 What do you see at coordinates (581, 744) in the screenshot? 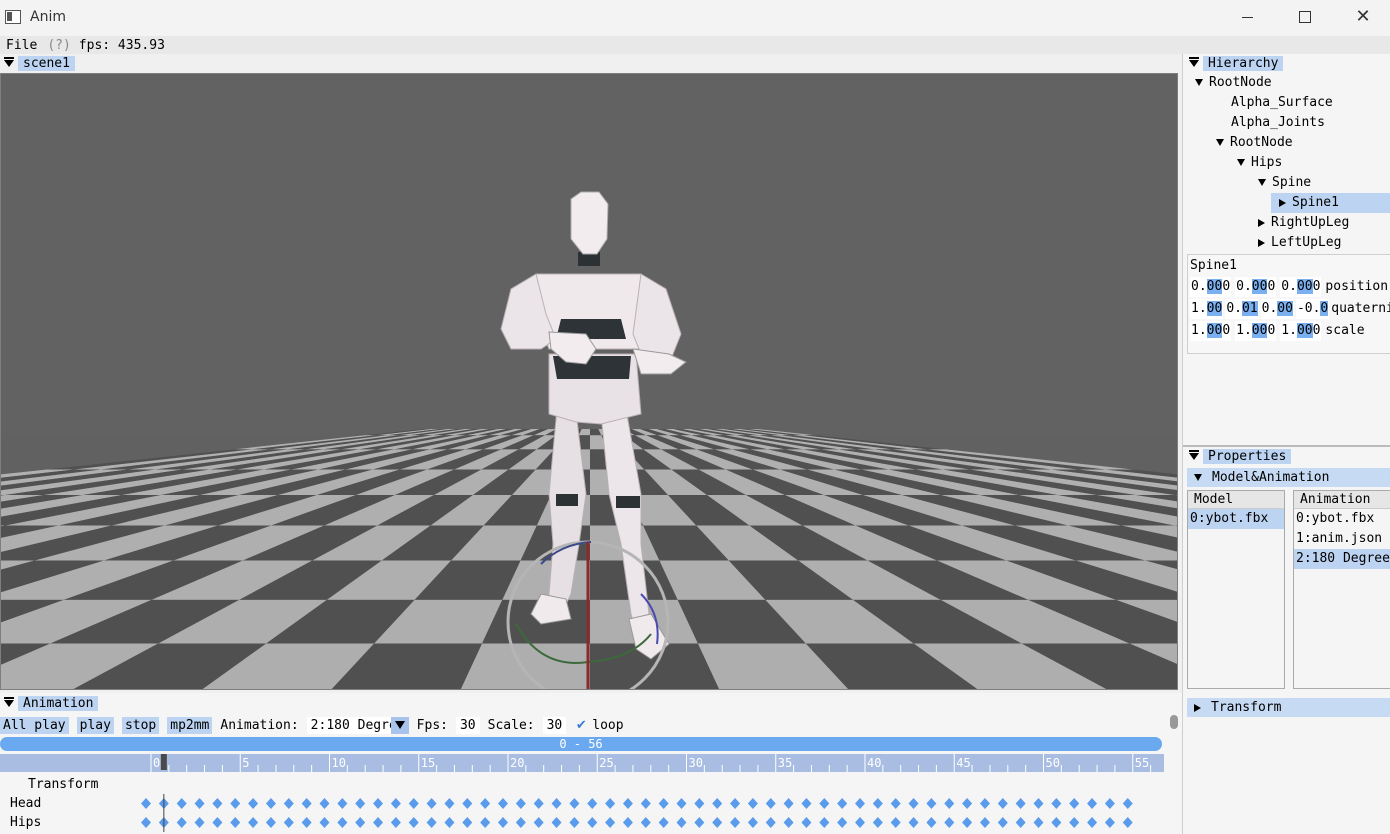
I see `frame-range-slider: 0 - 56` at bounding box center [581, 744].